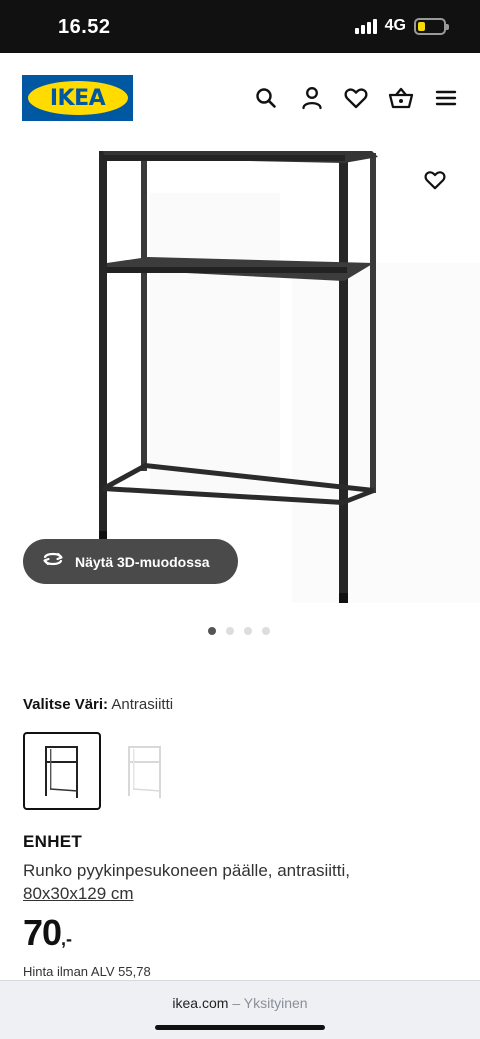 The image size is (480, 1039). I want to click on url-display: ikea.com – Yksityinen, so click(240, 1003).